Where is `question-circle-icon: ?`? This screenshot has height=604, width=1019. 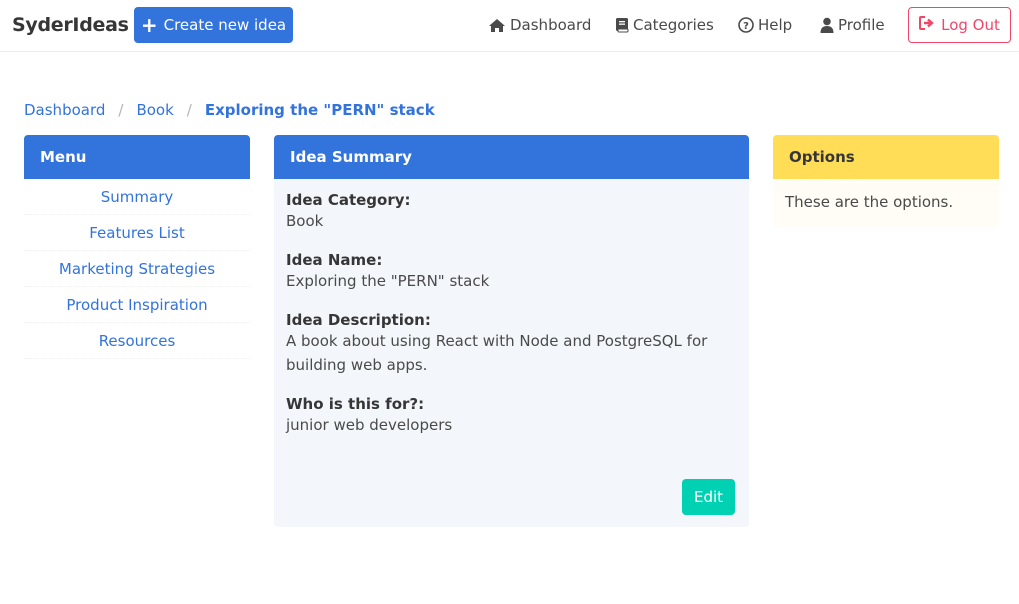
question-circle-icon: ? is located at coordinates (746, 25).